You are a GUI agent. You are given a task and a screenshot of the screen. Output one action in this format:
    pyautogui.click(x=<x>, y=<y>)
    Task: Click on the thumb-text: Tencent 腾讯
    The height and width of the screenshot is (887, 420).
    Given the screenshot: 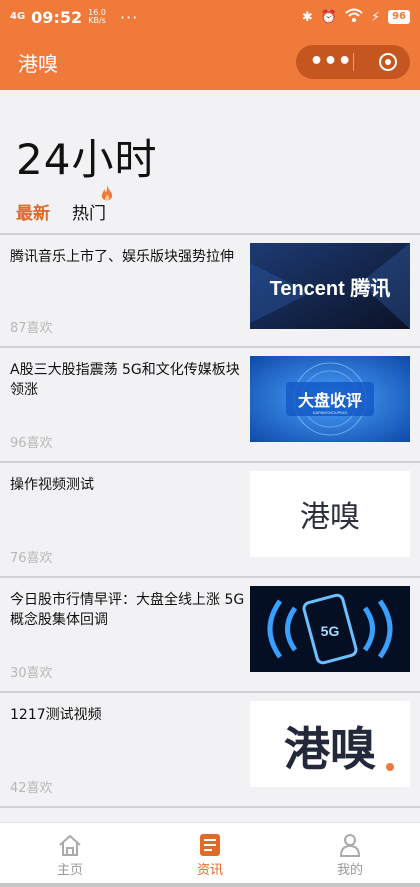 What is the action you would take?
    pyautogui.click(x=330, y=288)
    